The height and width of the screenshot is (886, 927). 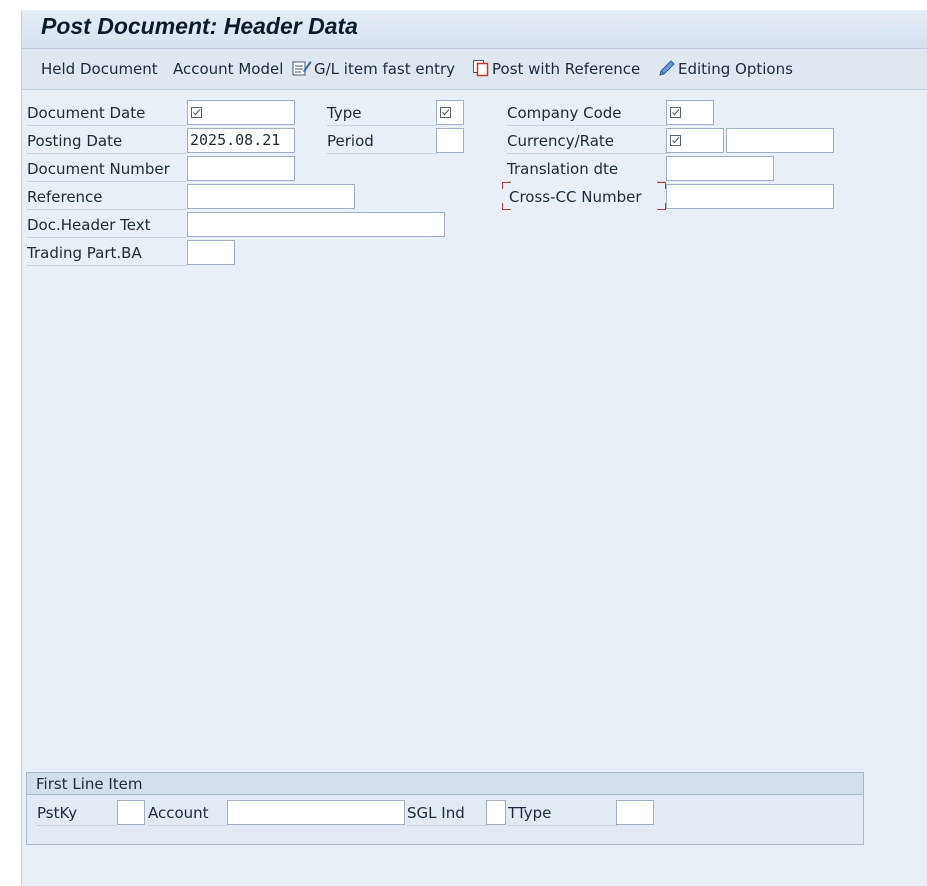 What do you see at coordinates (107, 141) in the screenshot?
I see `posting-date-label: Posting Date` at bounding box center [107, 141].